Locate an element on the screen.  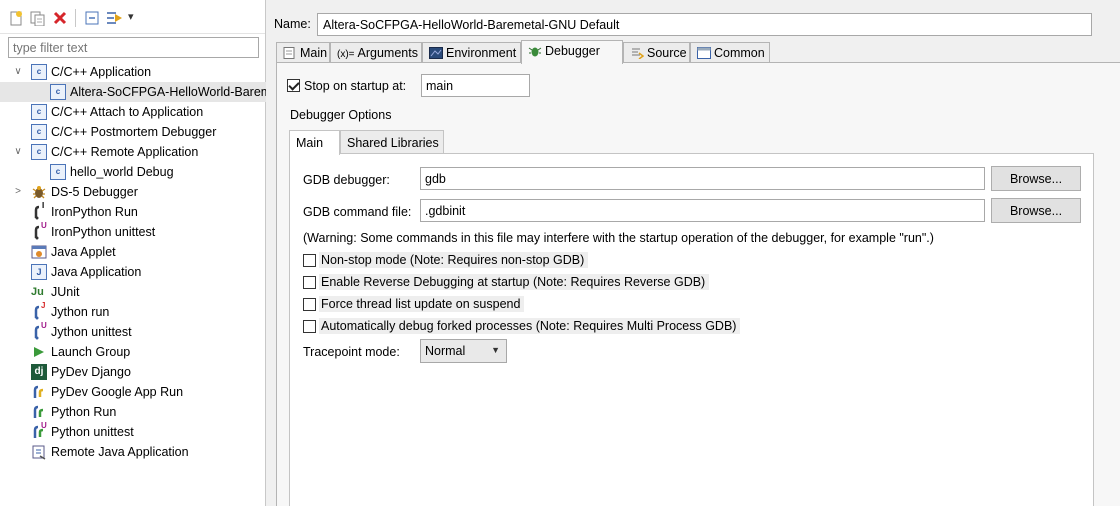
filter-input is located at coordinates (133, 47).